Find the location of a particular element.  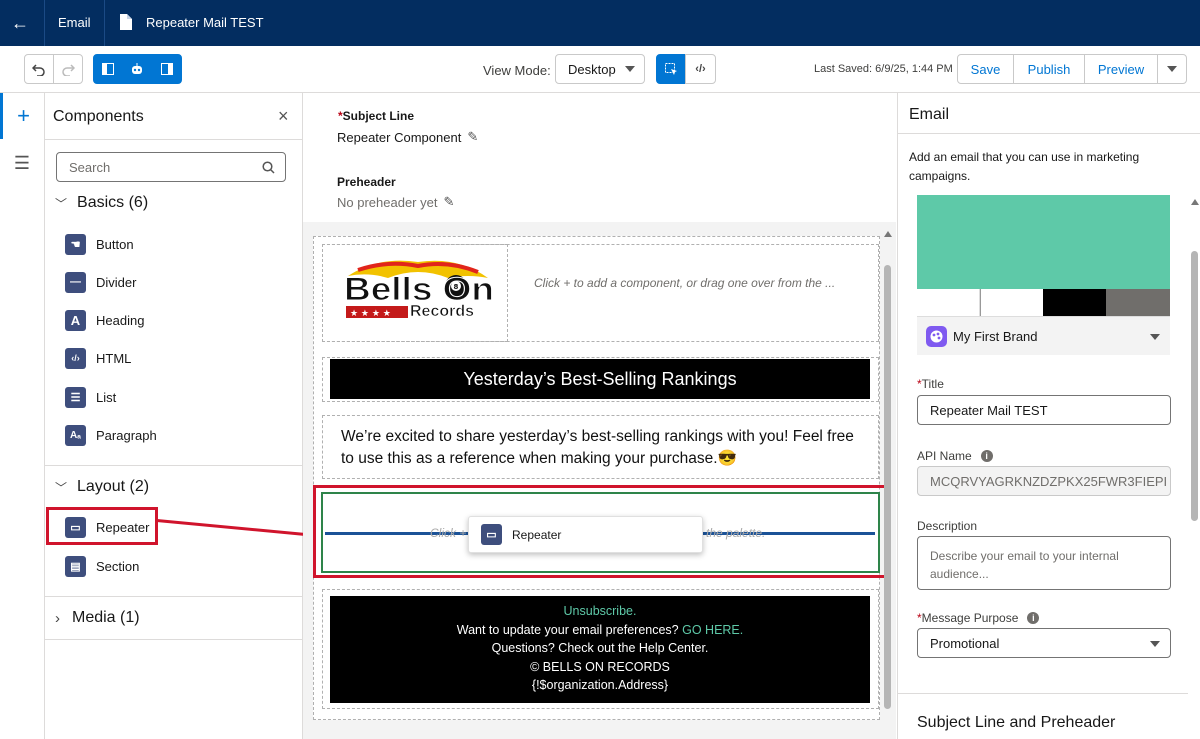

subject-section-heading: Subject Line and Preheader is located at coordinates (1016, 723).